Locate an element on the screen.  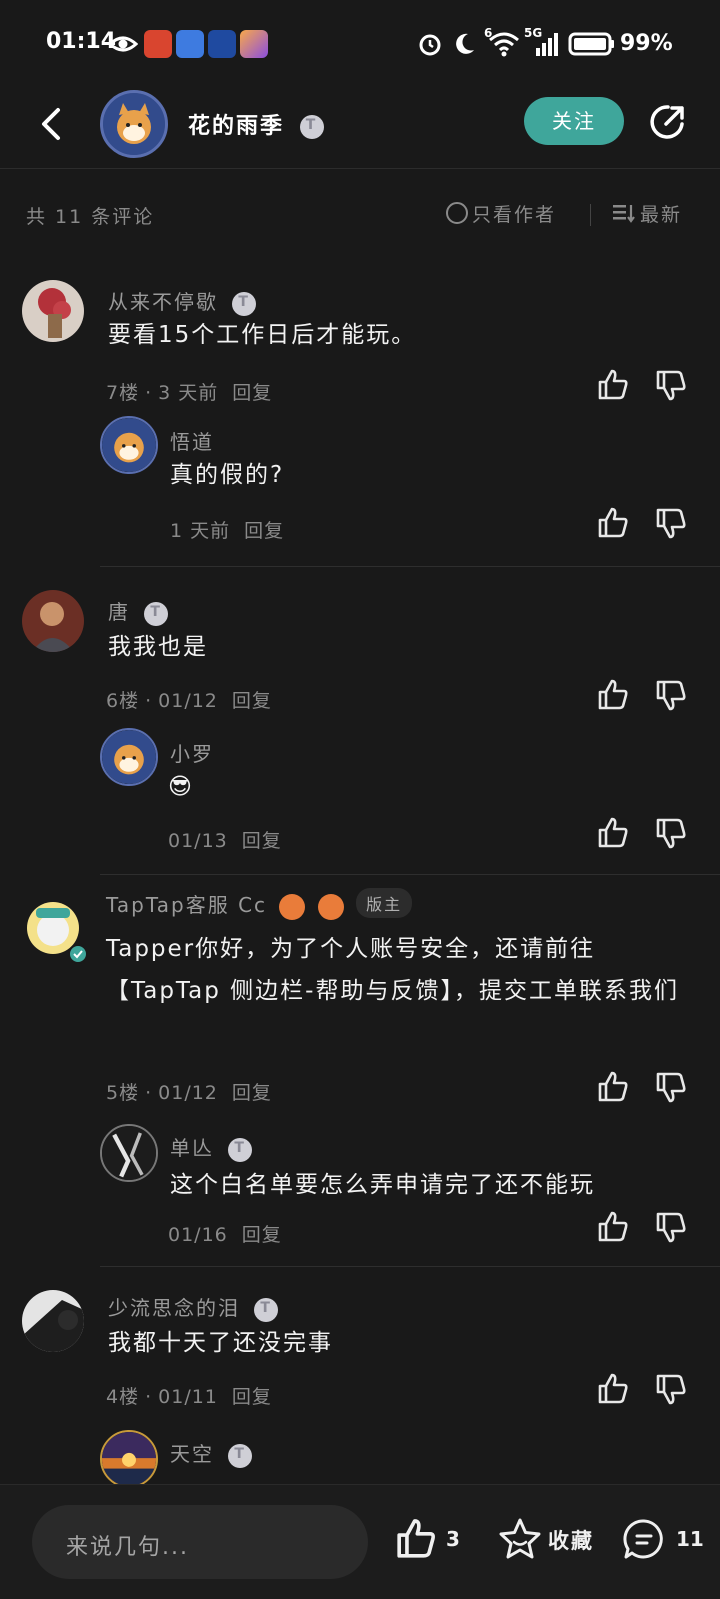
reply-meta: 1 天前 回复 is located at coordinates (227, 529).